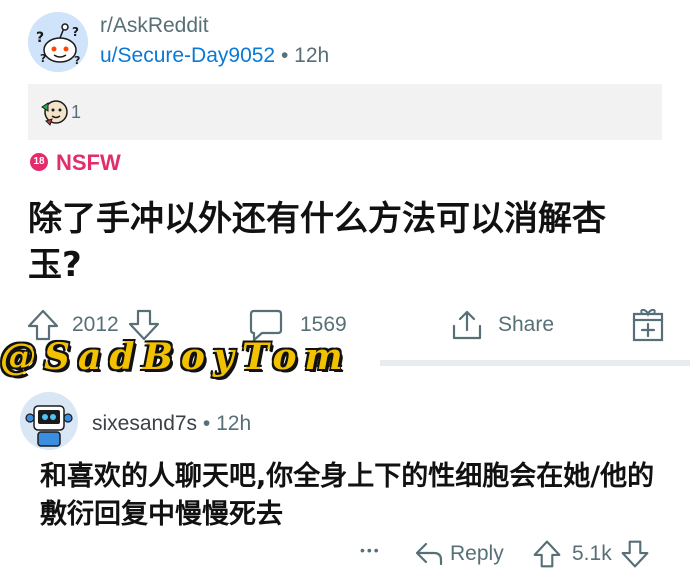 This screenshot has width=690, height=584. I want to click on comment-timestamp: 12h, so click(234, 423).